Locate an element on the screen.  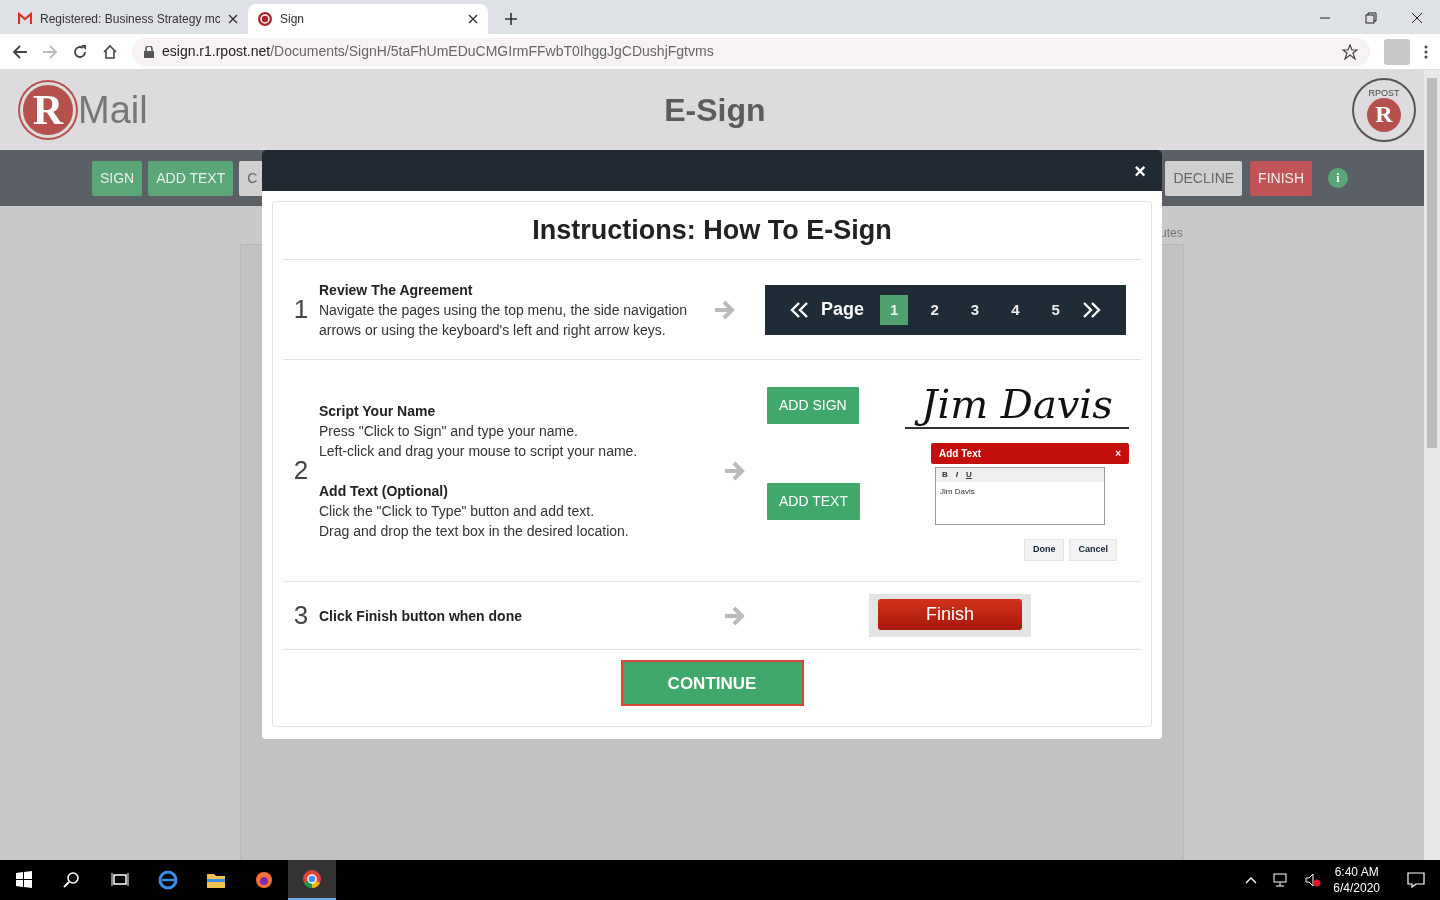
format-button: B is located at coordinates (945, 475).